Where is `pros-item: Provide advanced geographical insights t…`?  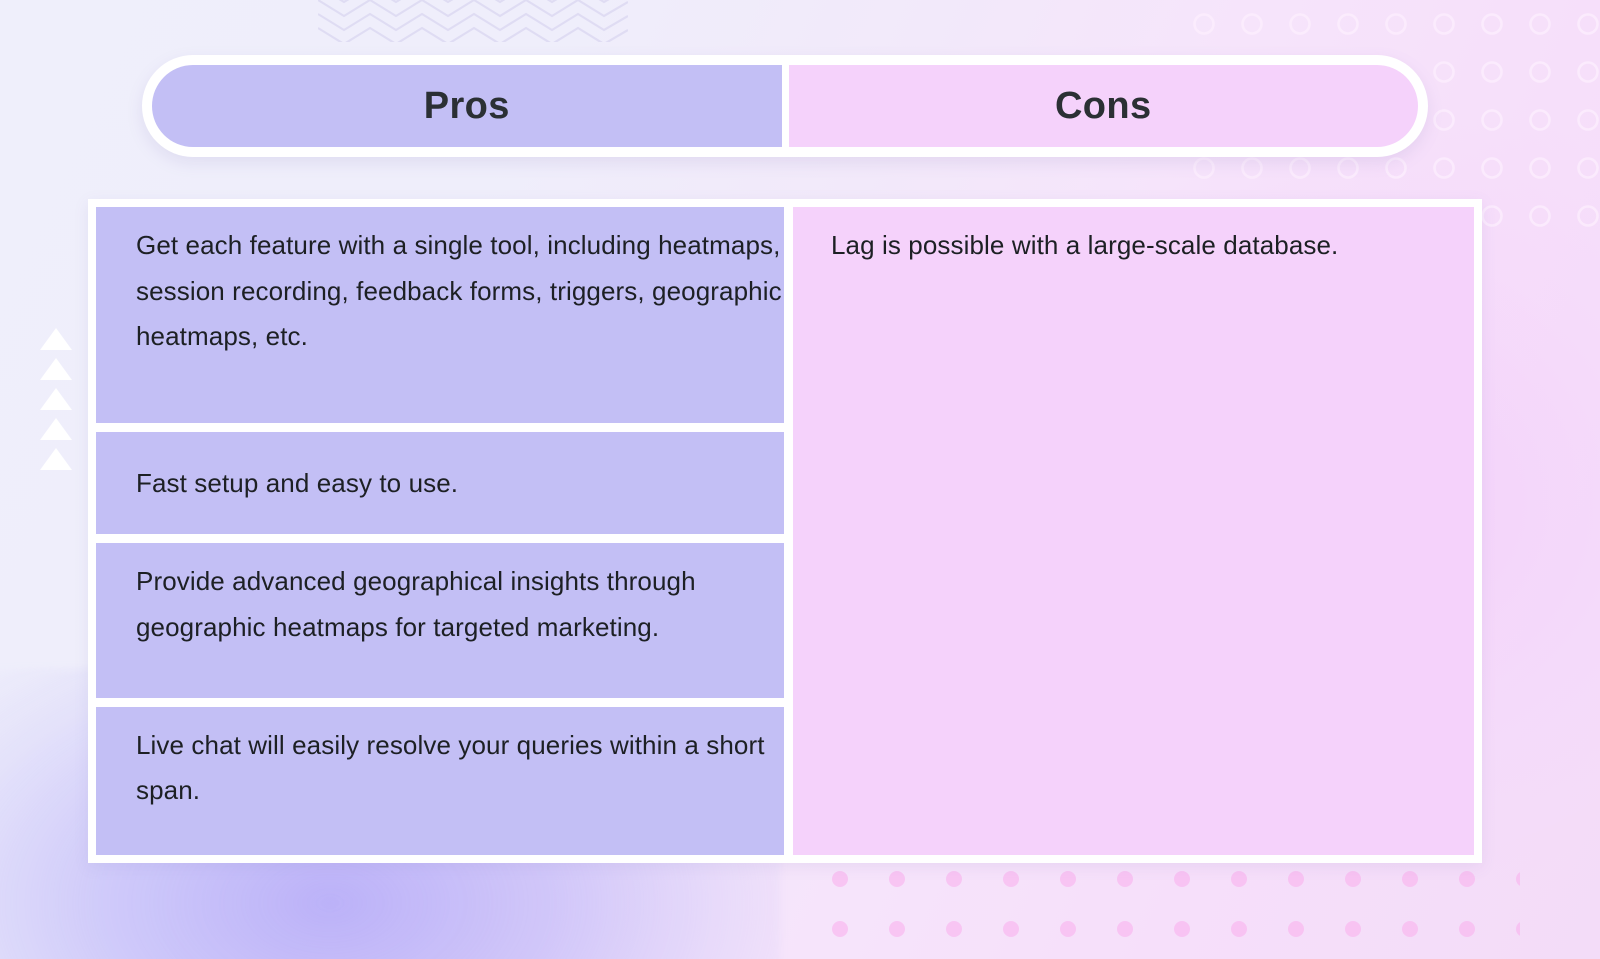 pros-item: Provide advanced geographical insights t… is located at coordinates (440, 620).